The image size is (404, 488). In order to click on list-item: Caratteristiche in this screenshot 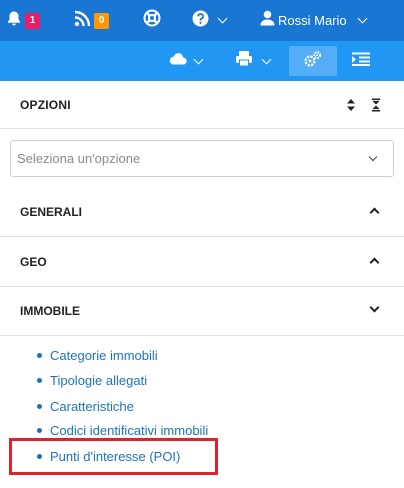, I will do `click(85, 406)`.